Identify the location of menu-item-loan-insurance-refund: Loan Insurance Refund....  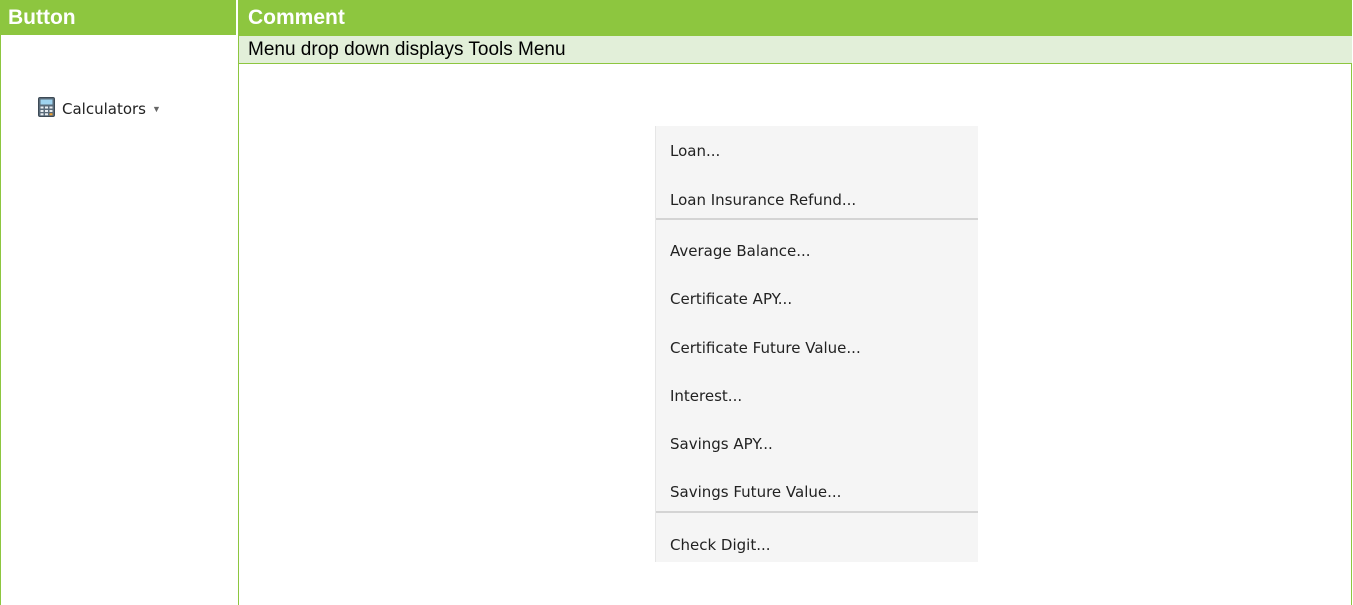
(817, 200).